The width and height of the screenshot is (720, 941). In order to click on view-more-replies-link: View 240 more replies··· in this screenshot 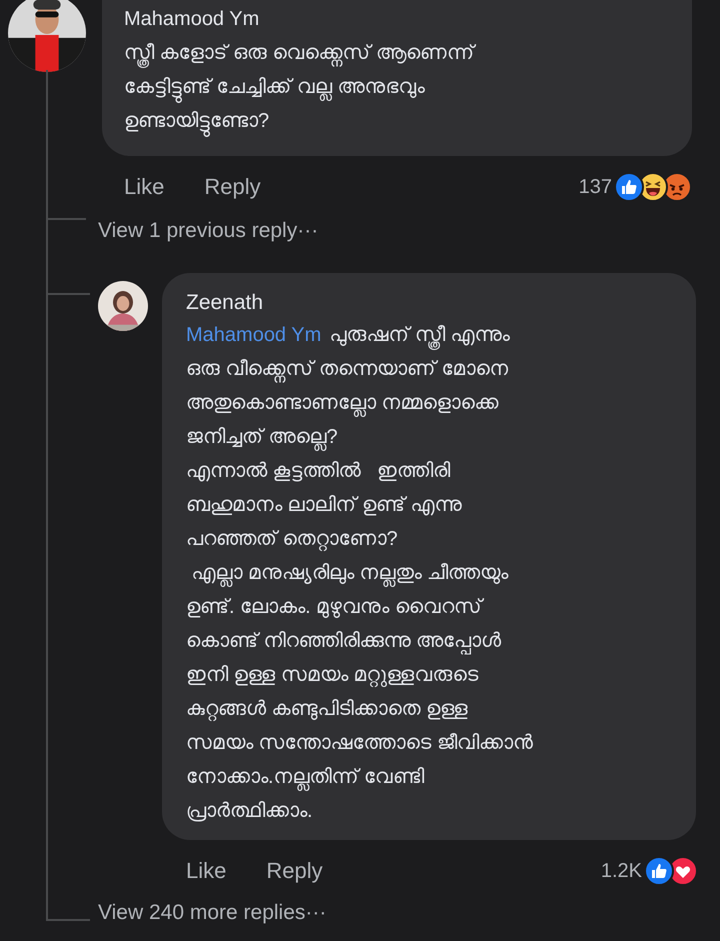, I will do `click(212, 912)`.